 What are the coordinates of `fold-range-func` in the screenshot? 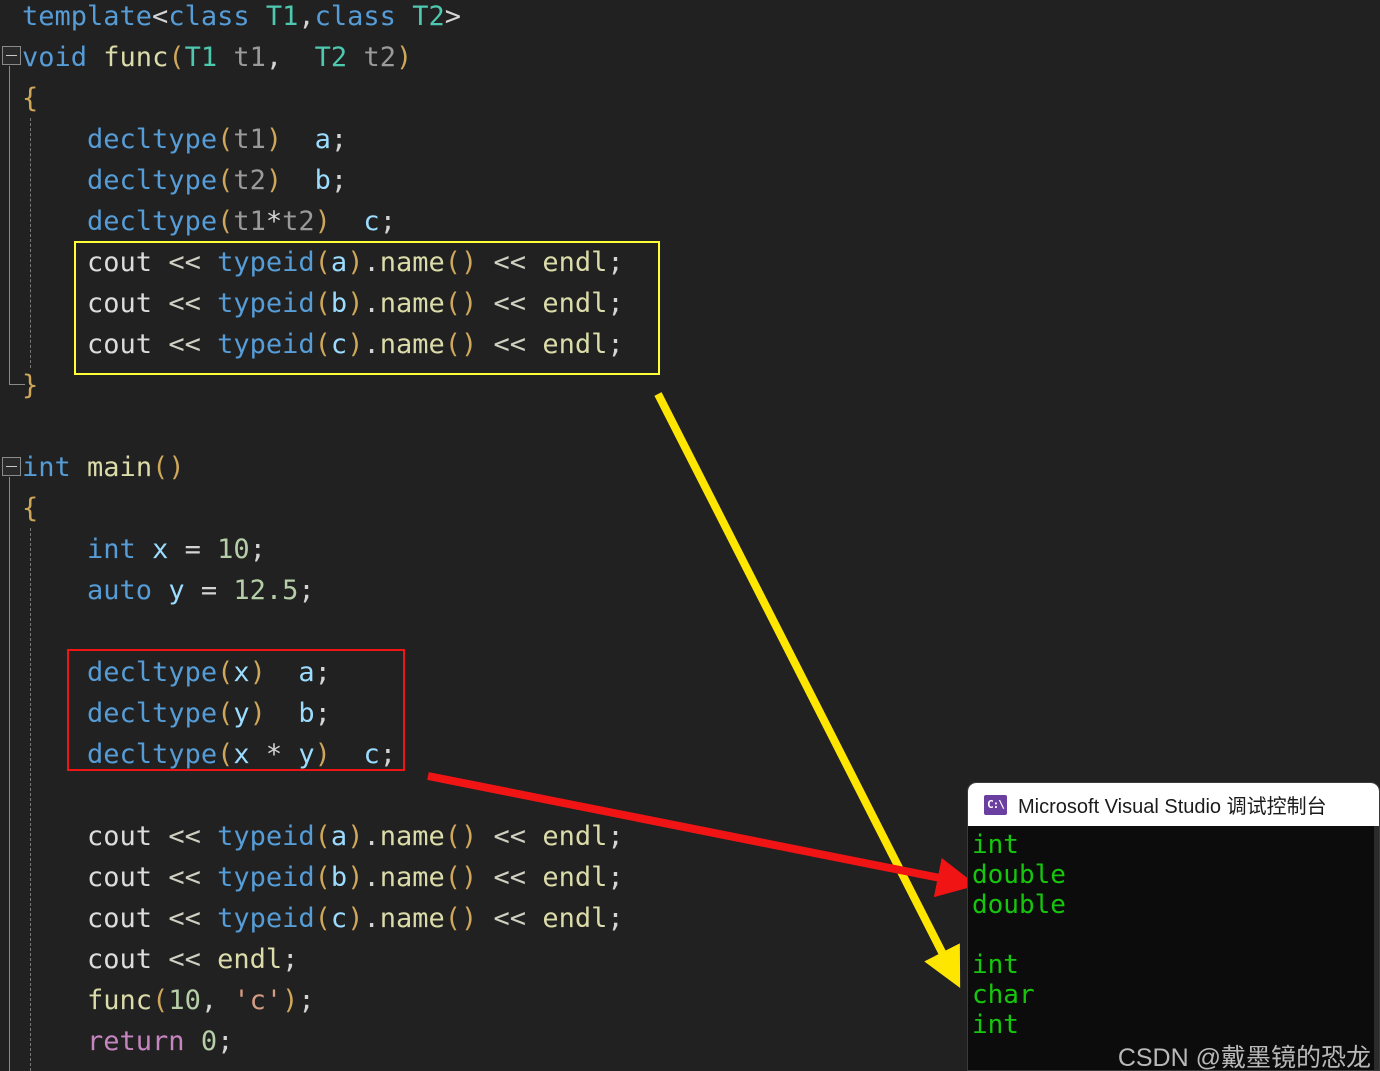 It's located at (9, 225).